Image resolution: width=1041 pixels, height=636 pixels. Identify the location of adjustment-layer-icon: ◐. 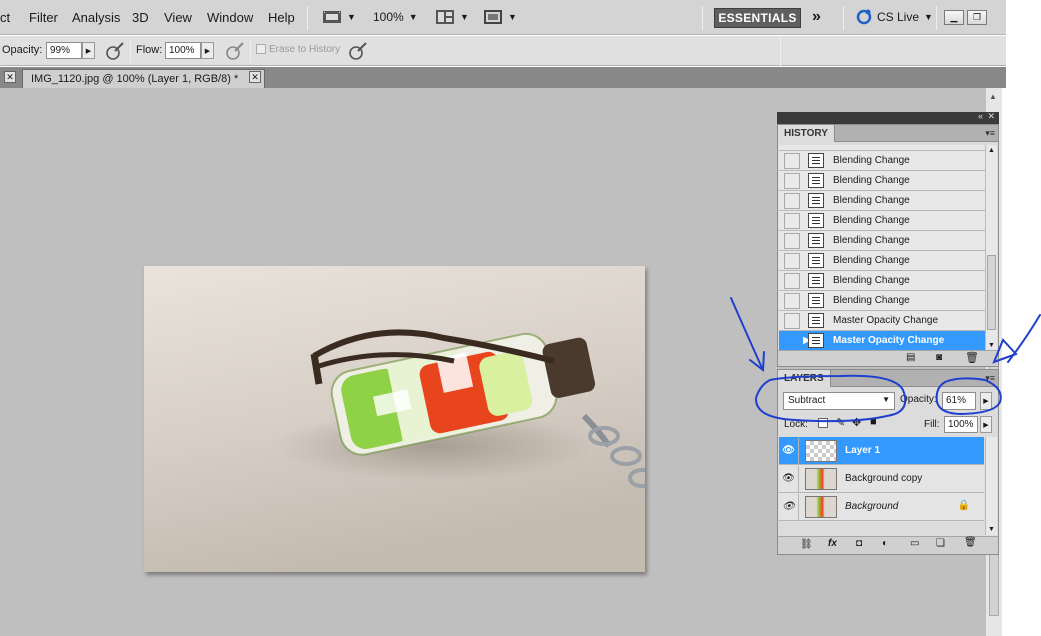
(885, 543).